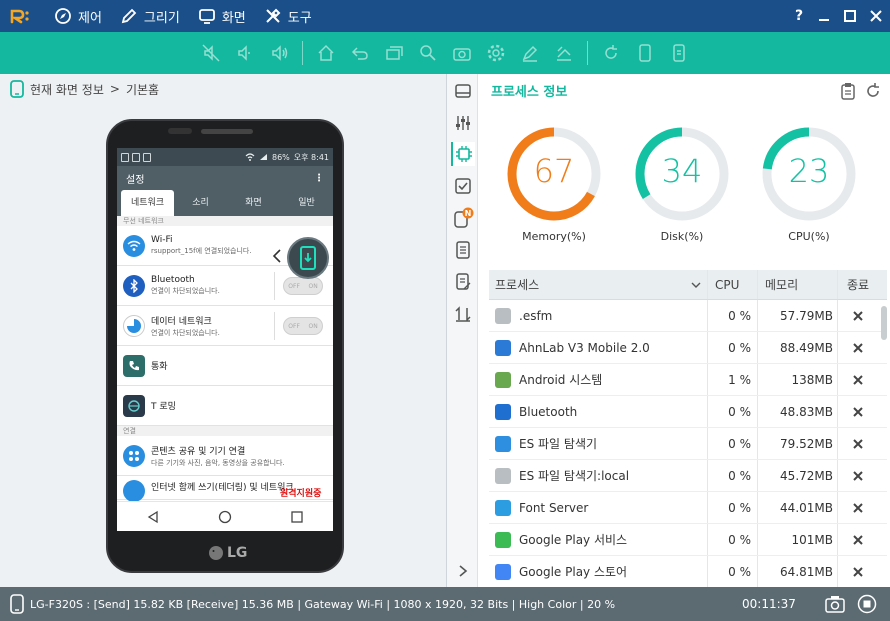  I want to click on column-memory: 메모리, so click(798, 284).